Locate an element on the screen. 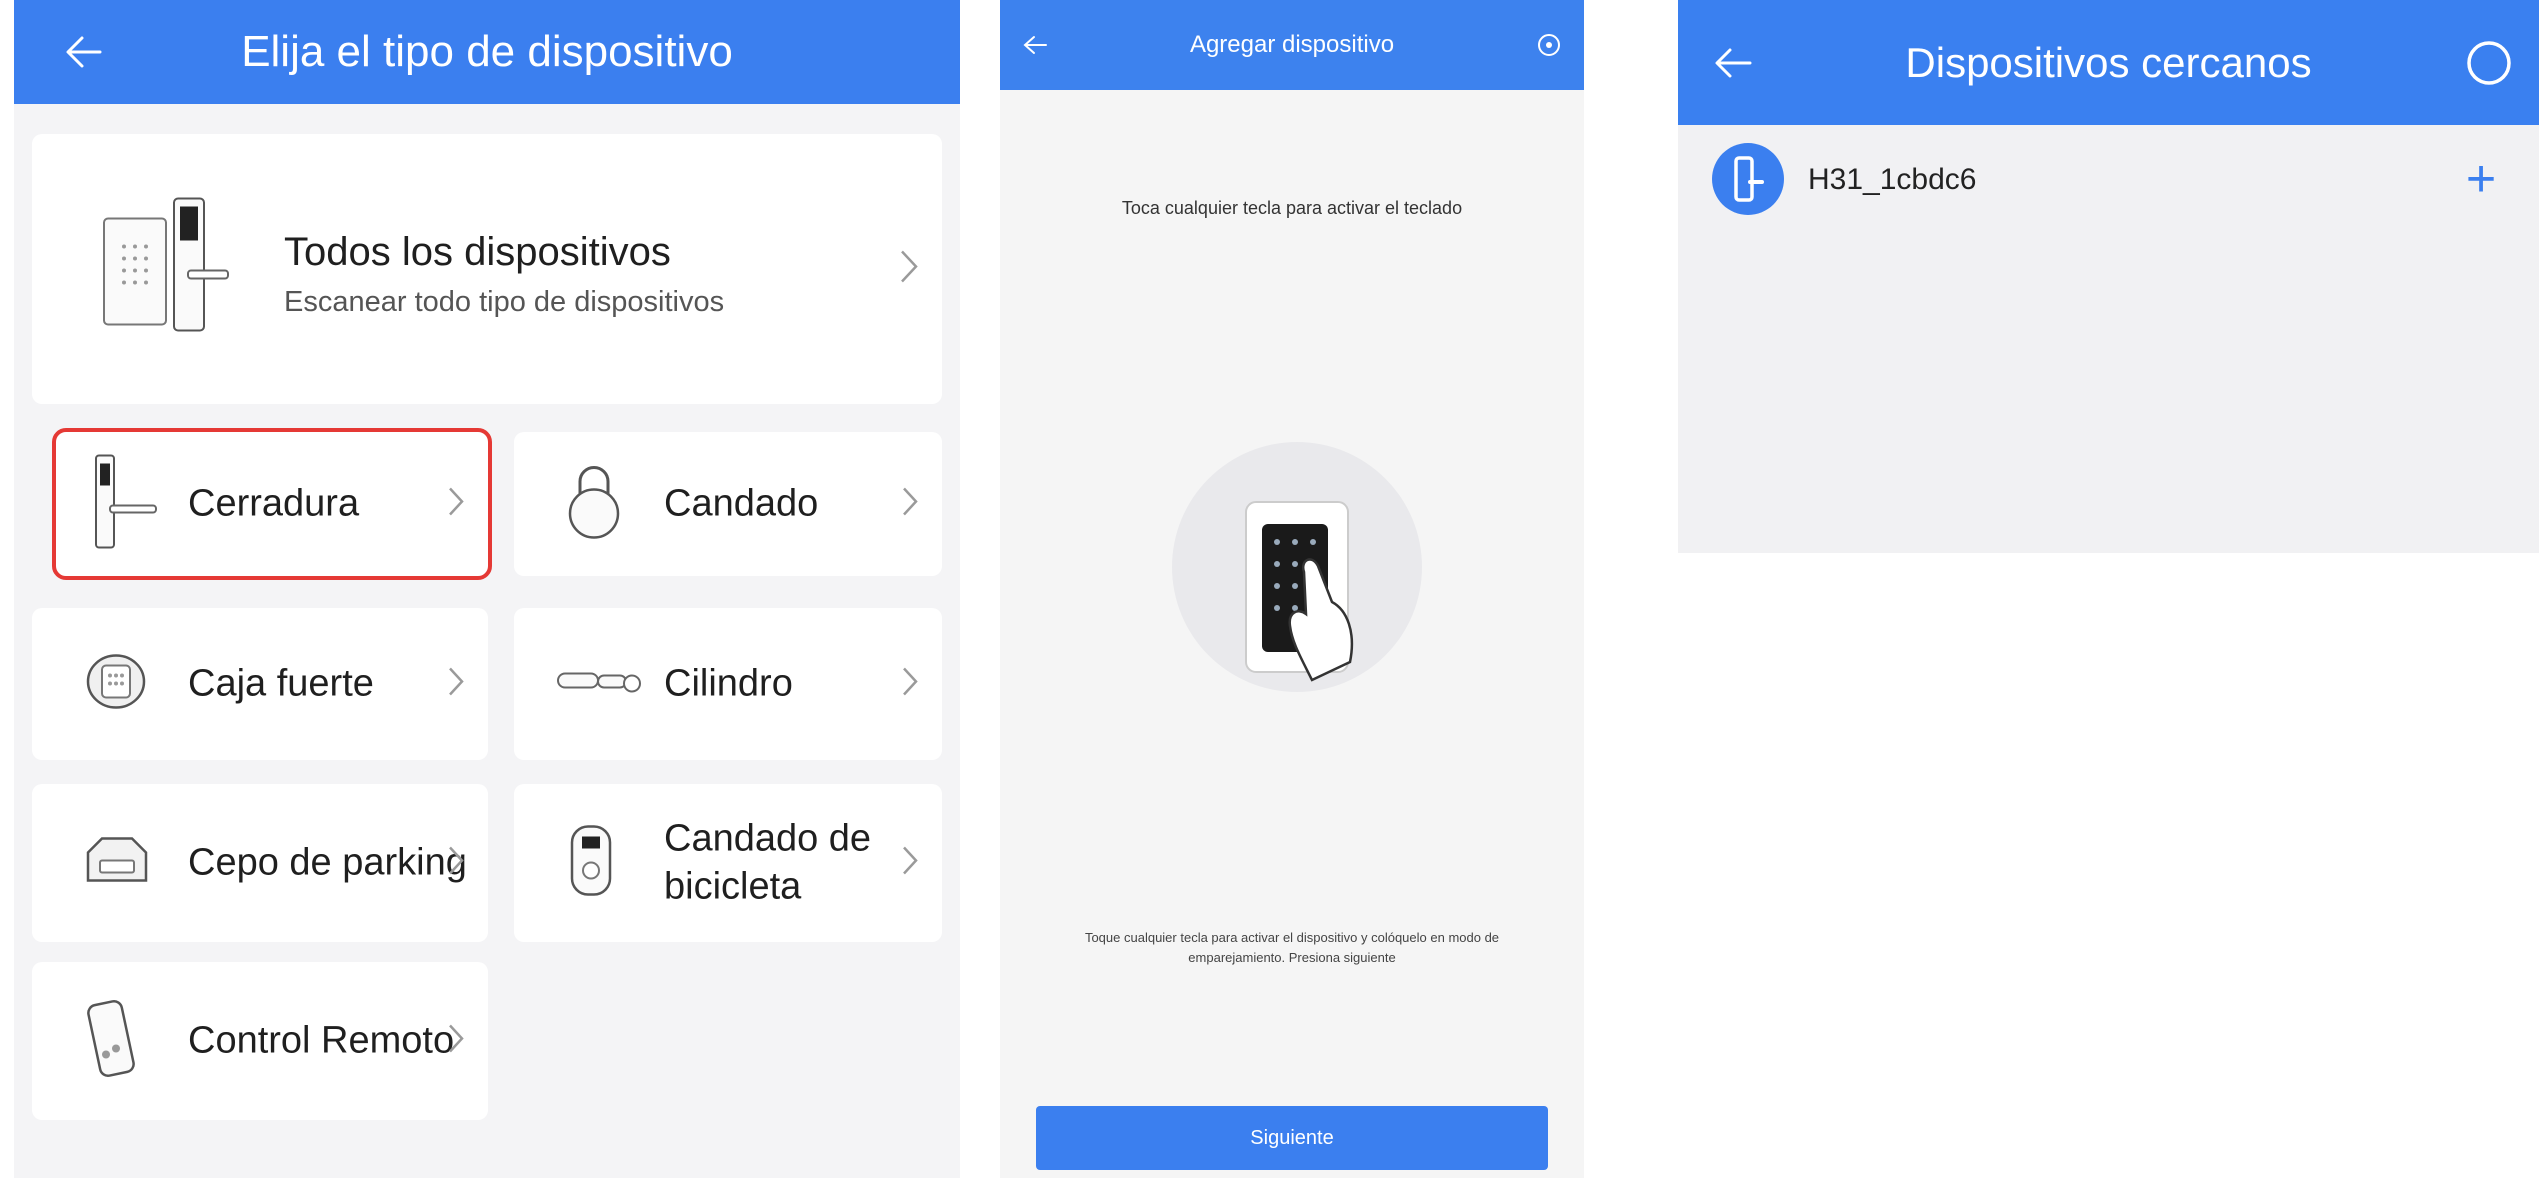 The image size is (2539, 1178). device-avatar is located at coordinates (1748, 179).